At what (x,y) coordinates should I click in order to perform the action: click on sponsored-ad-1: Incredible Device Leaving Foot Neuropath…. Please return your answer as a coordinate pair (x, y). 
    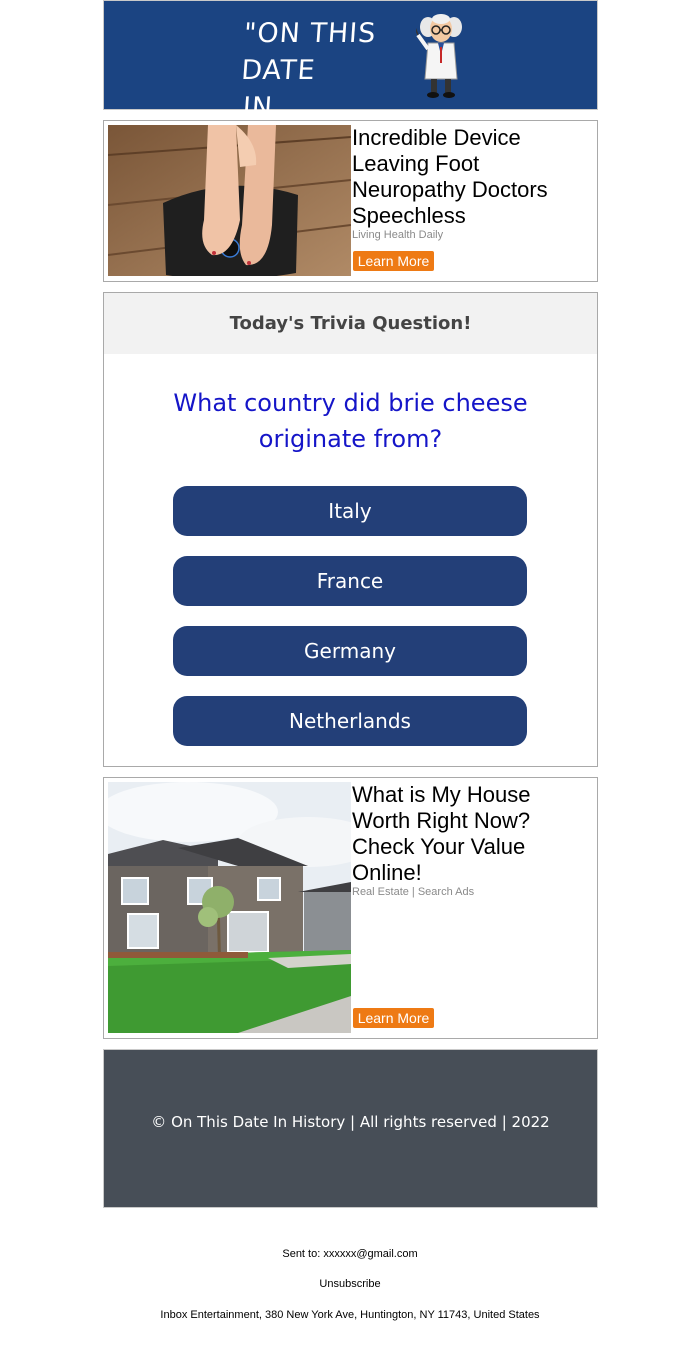
    Looking at the image, I should click on (350, 201).